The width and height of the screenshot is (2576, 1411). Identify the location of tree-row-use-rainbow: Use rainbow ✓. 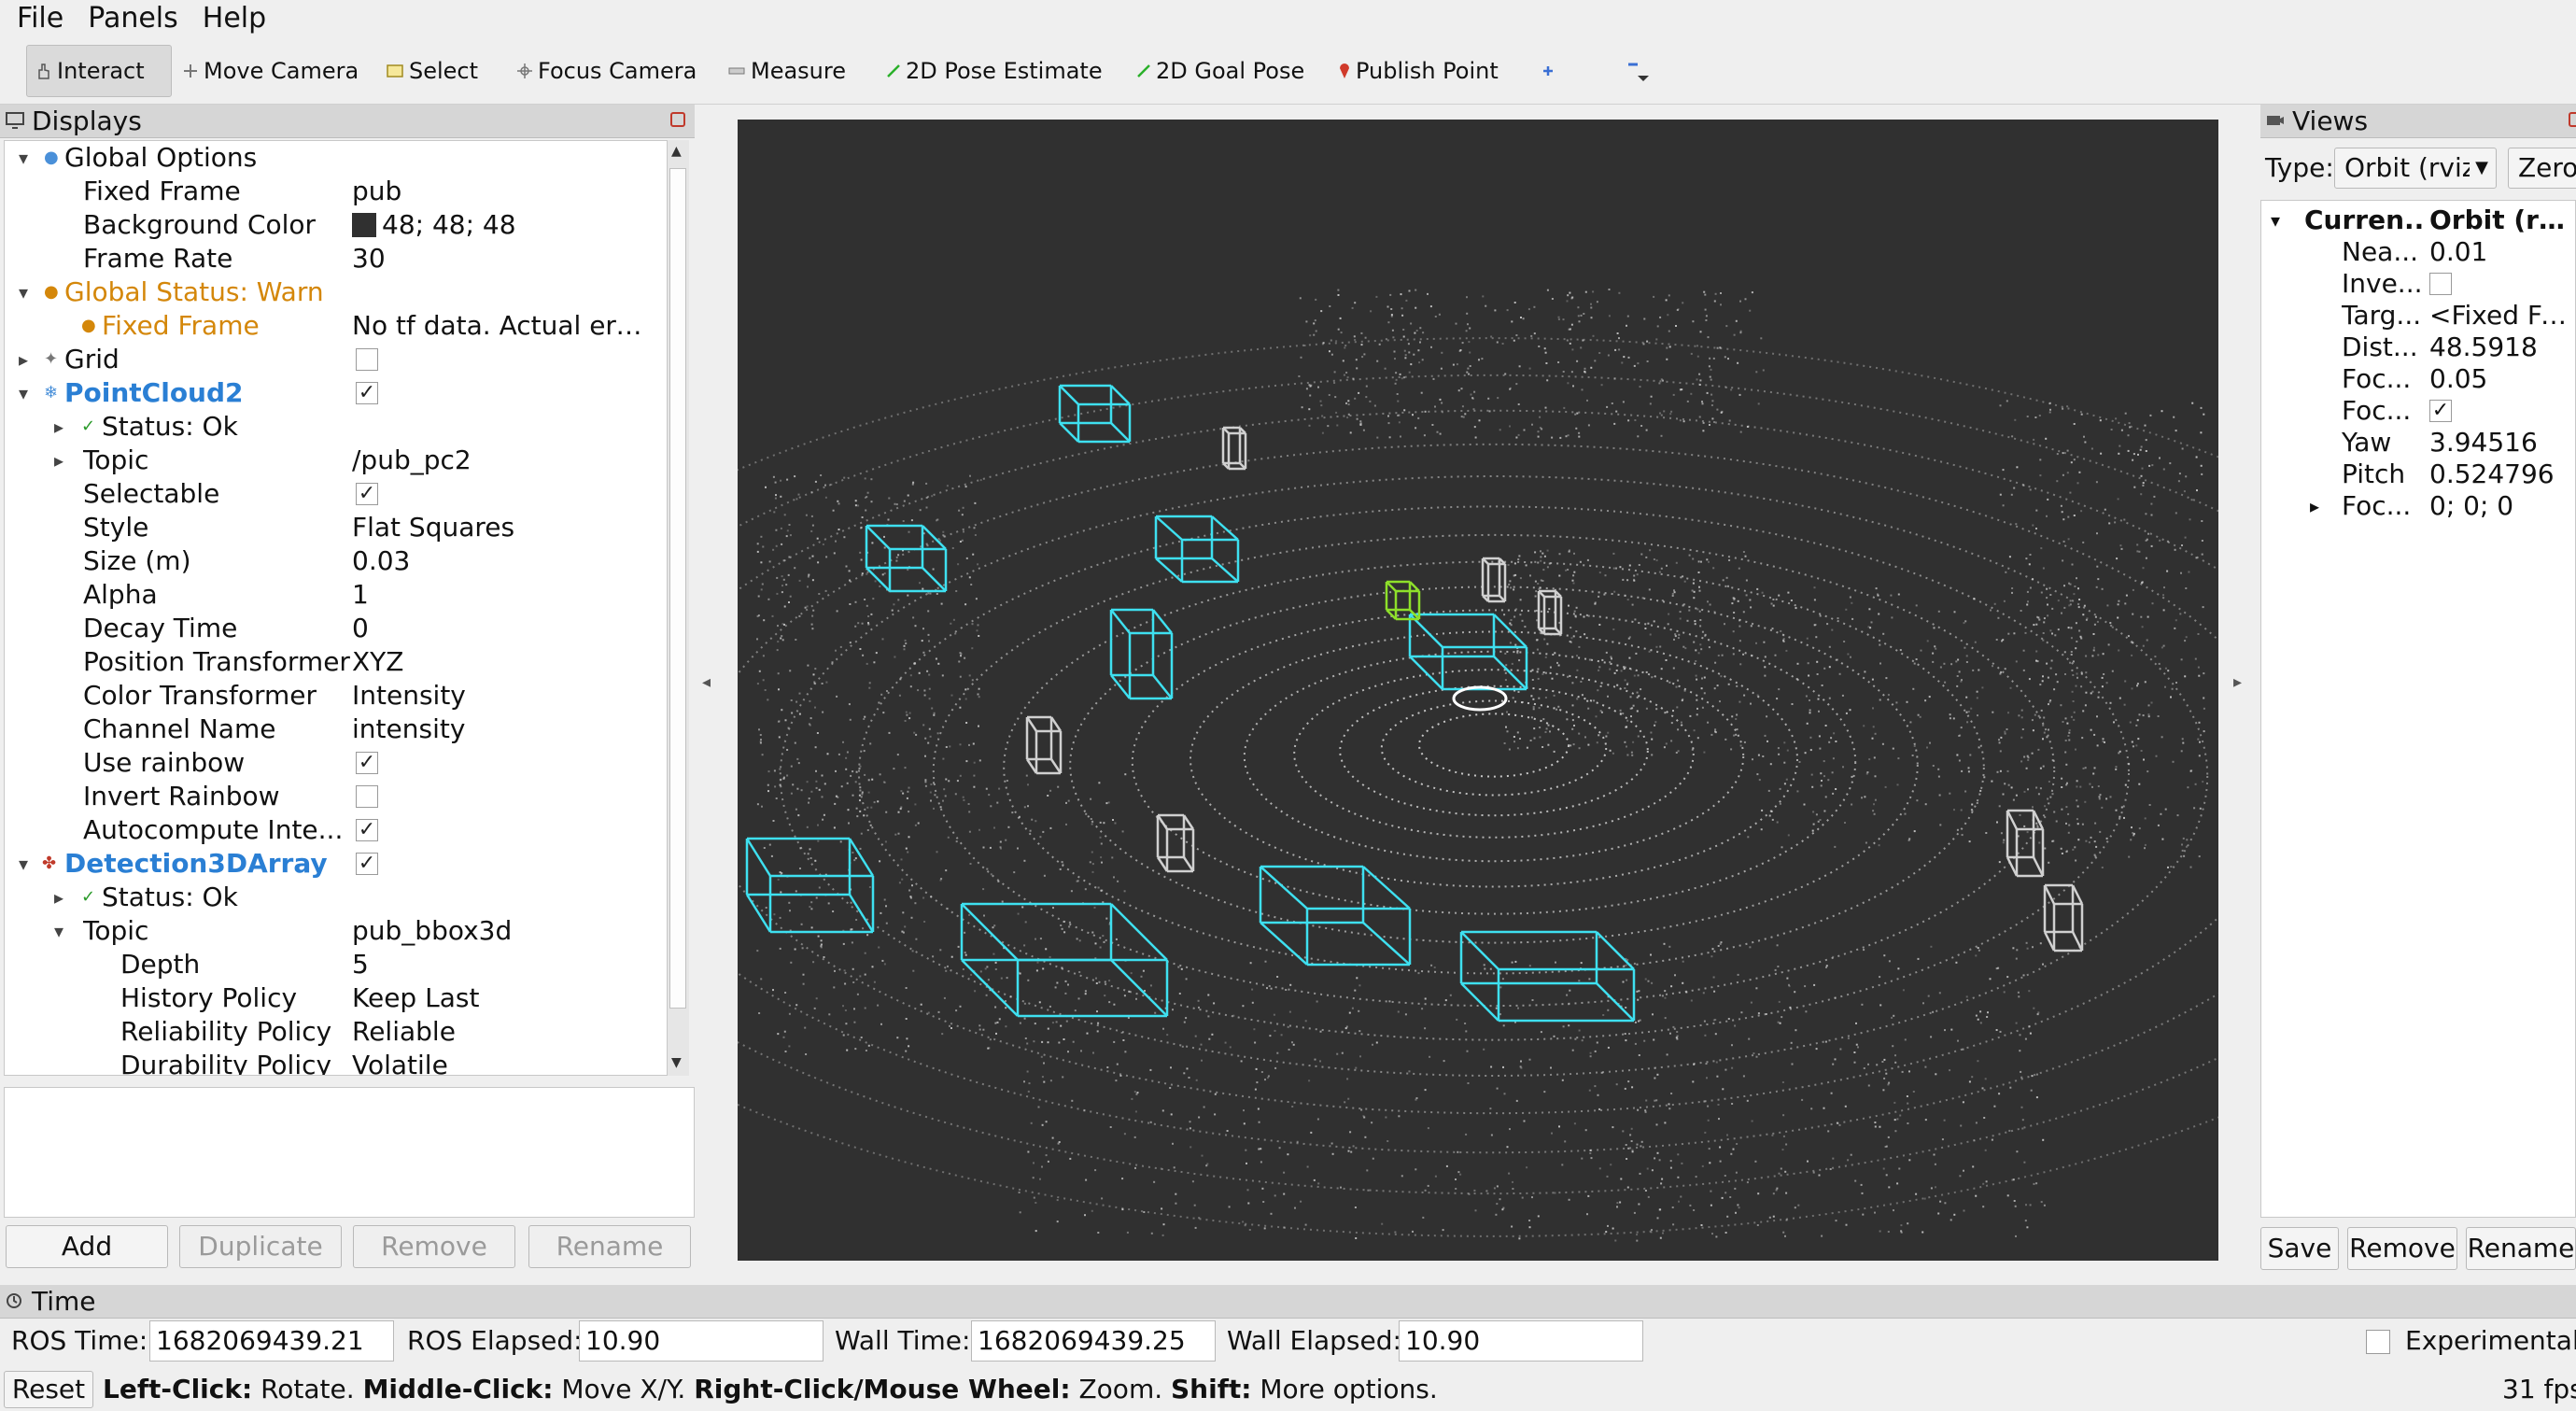
(327, 763).